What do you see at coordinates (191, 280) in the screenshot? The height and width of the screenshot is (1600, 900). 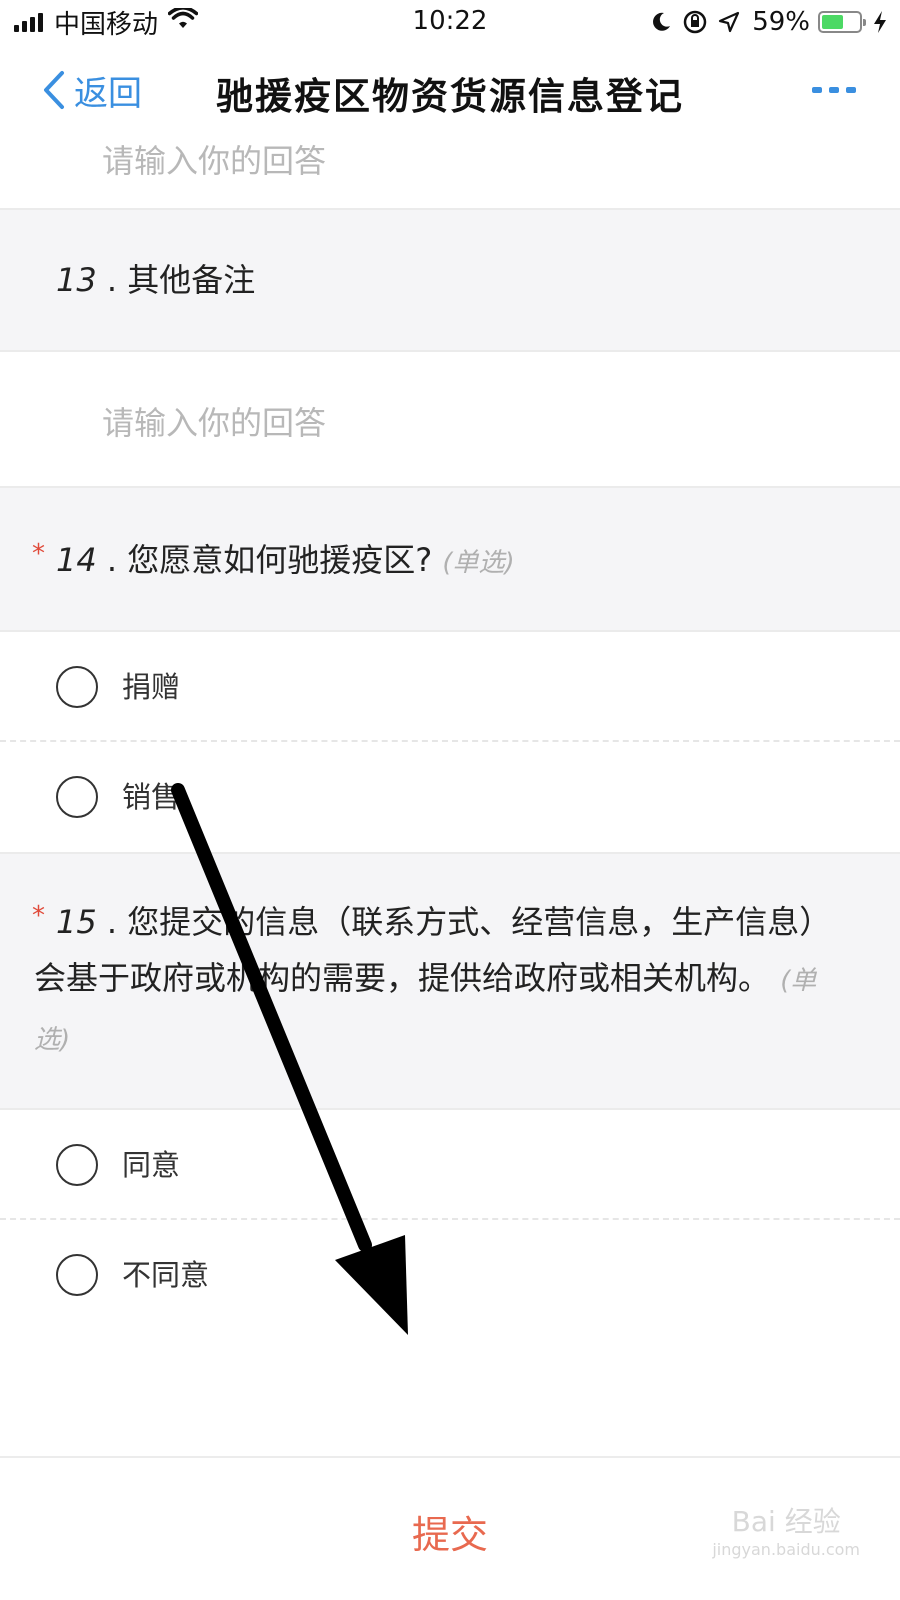 I see `question-text: 其他备注` at bounding box center [191, 280].